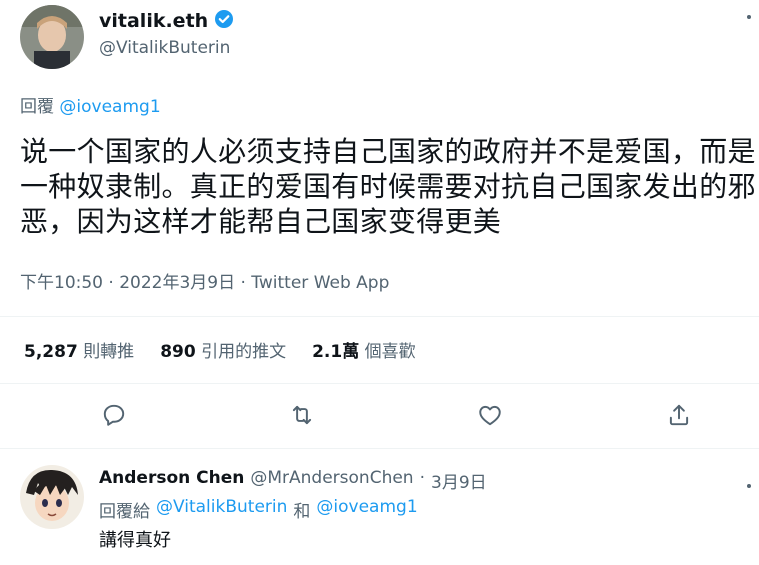 This screenshot has width=759, height=565. I want to click on reply-author-handle: @MrAndersonChen, so click(331, 480).